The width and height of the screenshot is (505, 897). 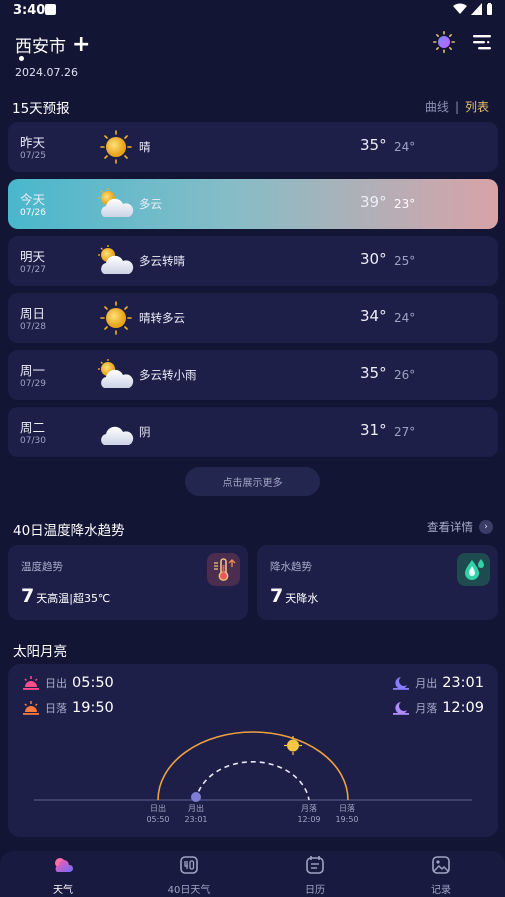 I want to click on city-name: 西安市, so click(x=40, y=47).